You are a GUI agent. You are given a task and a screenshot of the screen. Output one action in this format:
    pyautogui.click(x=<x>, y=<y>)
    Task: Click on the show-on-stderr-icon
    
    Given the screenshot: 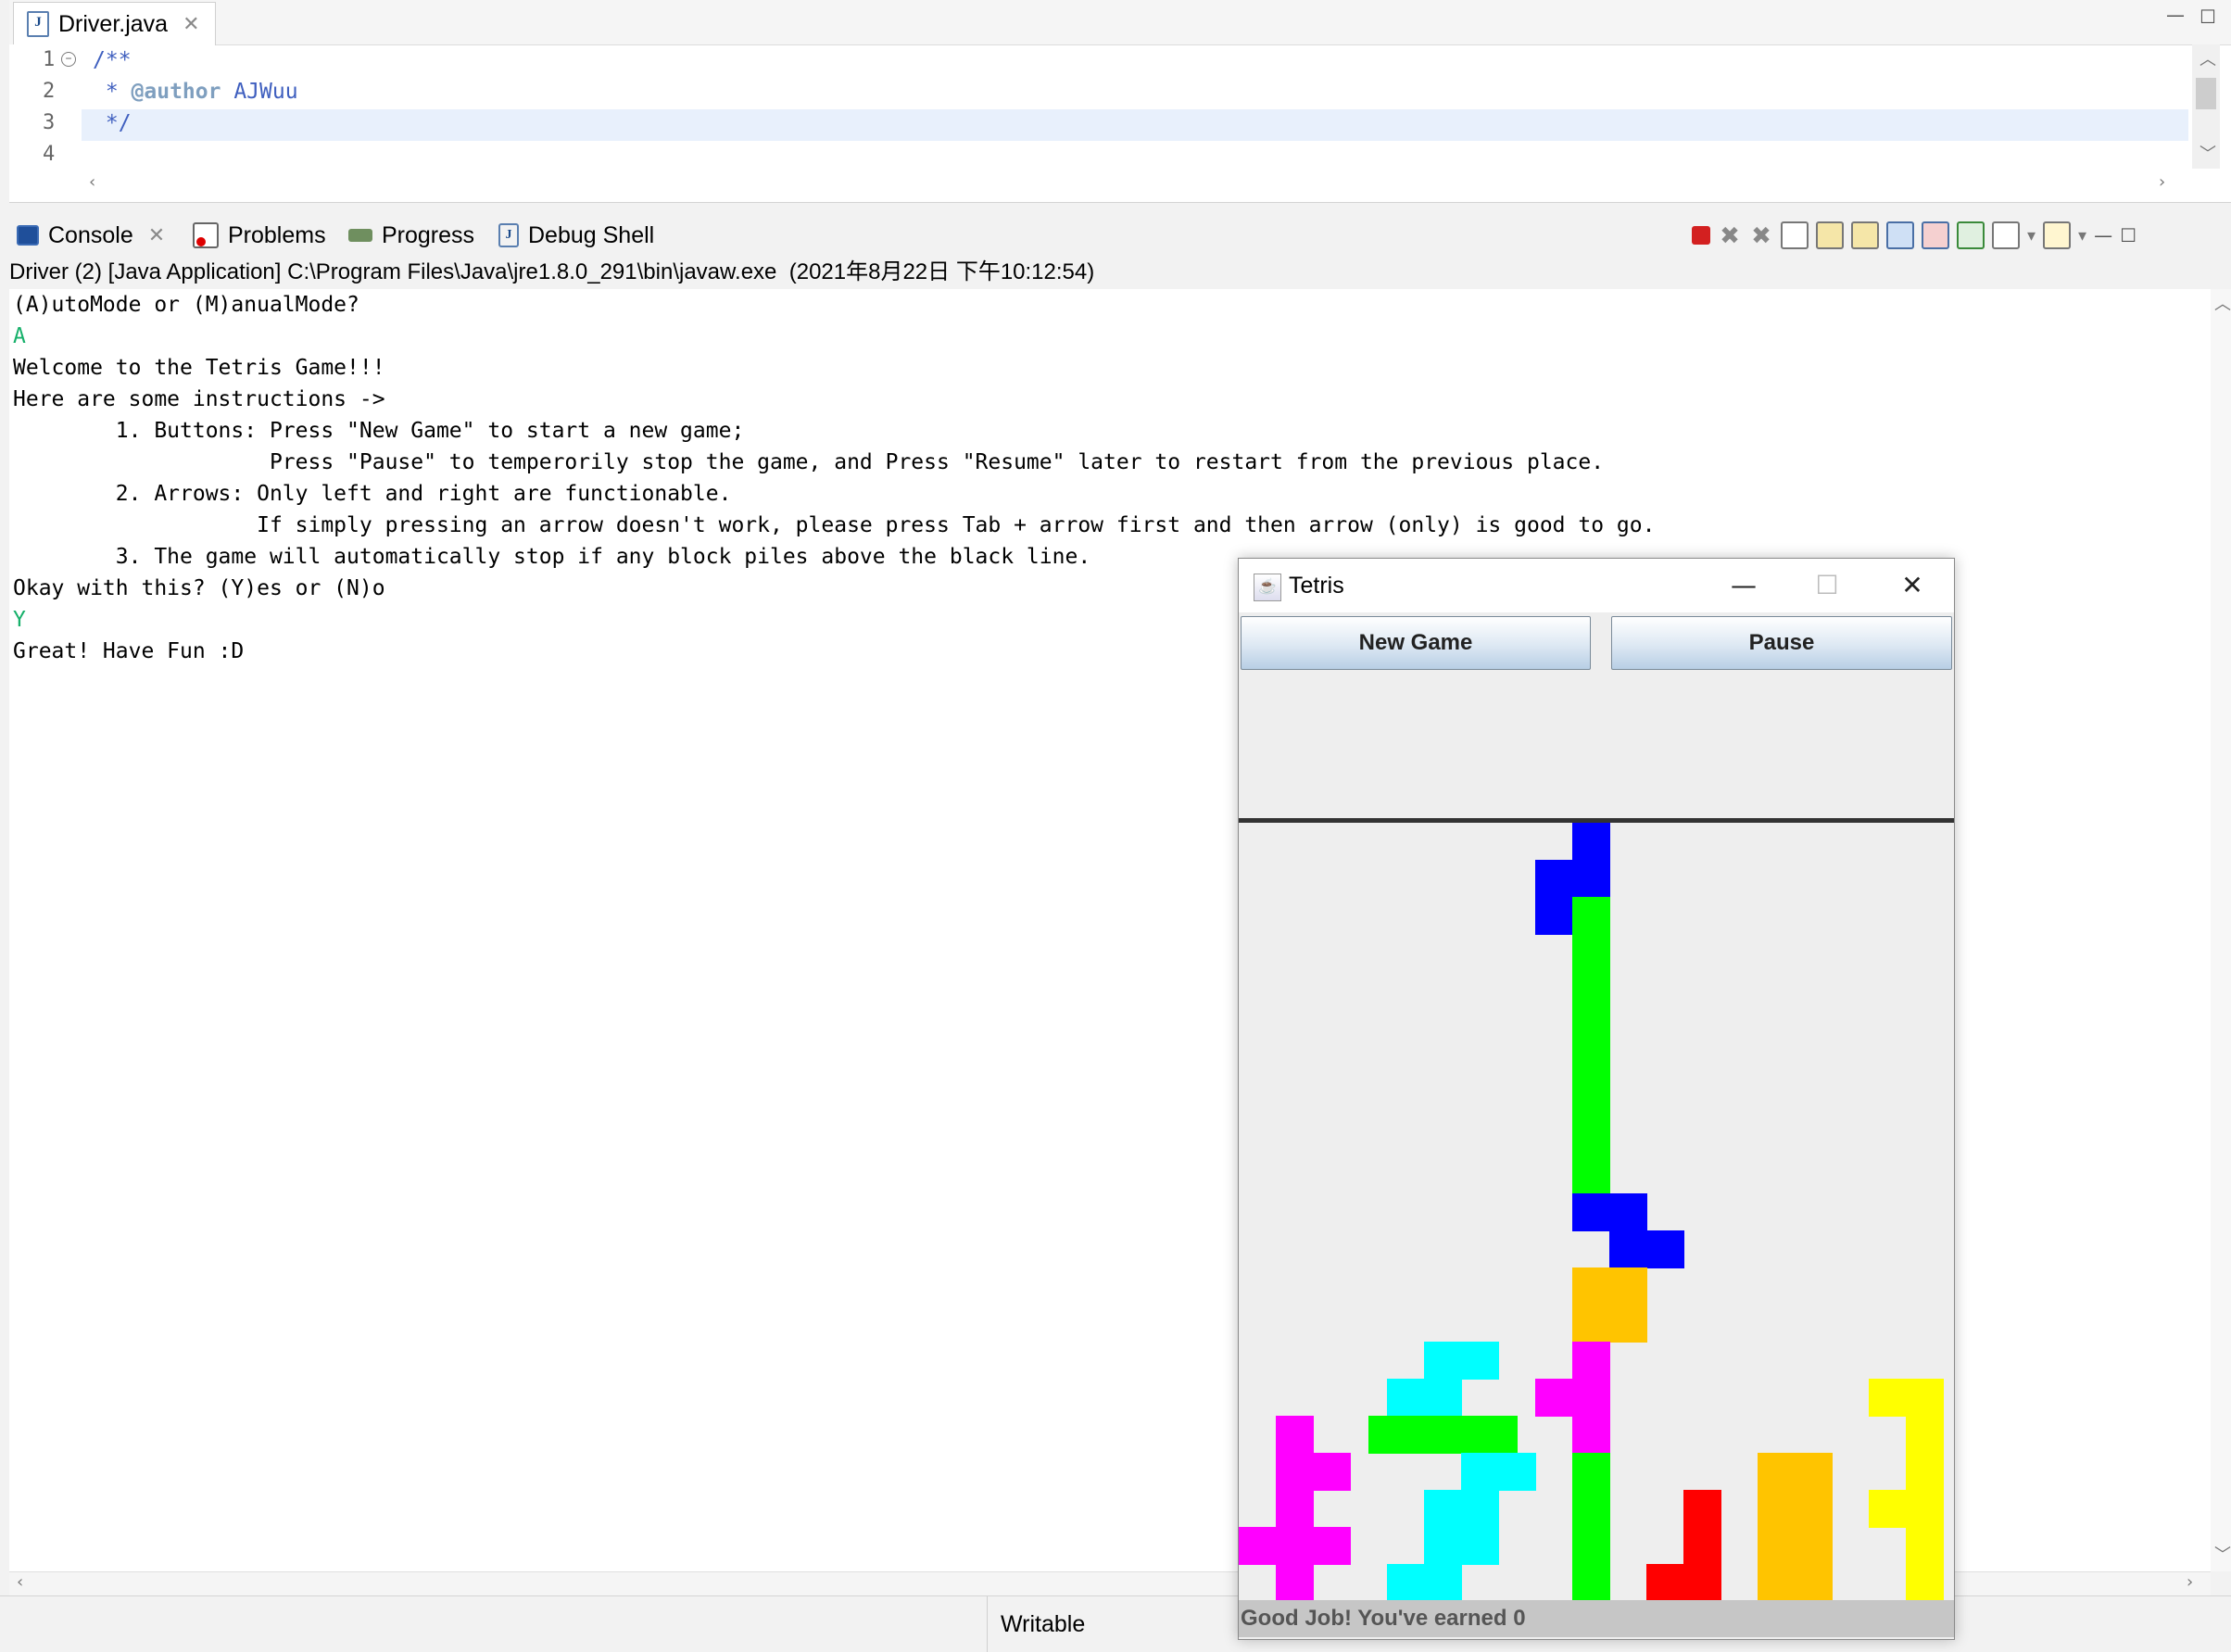 What is the action you would take?
    pyautogui.click(x=1935, y=235)
    